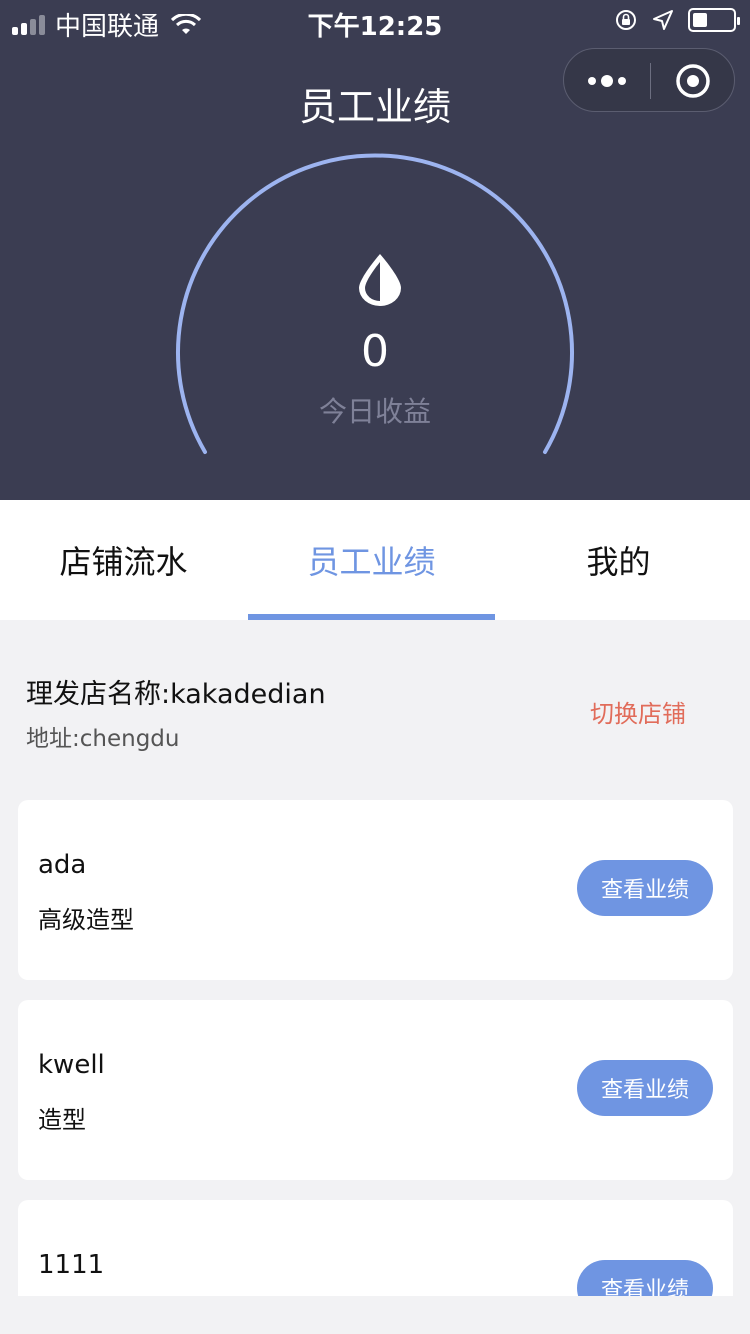  I want to click on switch-store-link: 切换店铺, so click(638, 711).